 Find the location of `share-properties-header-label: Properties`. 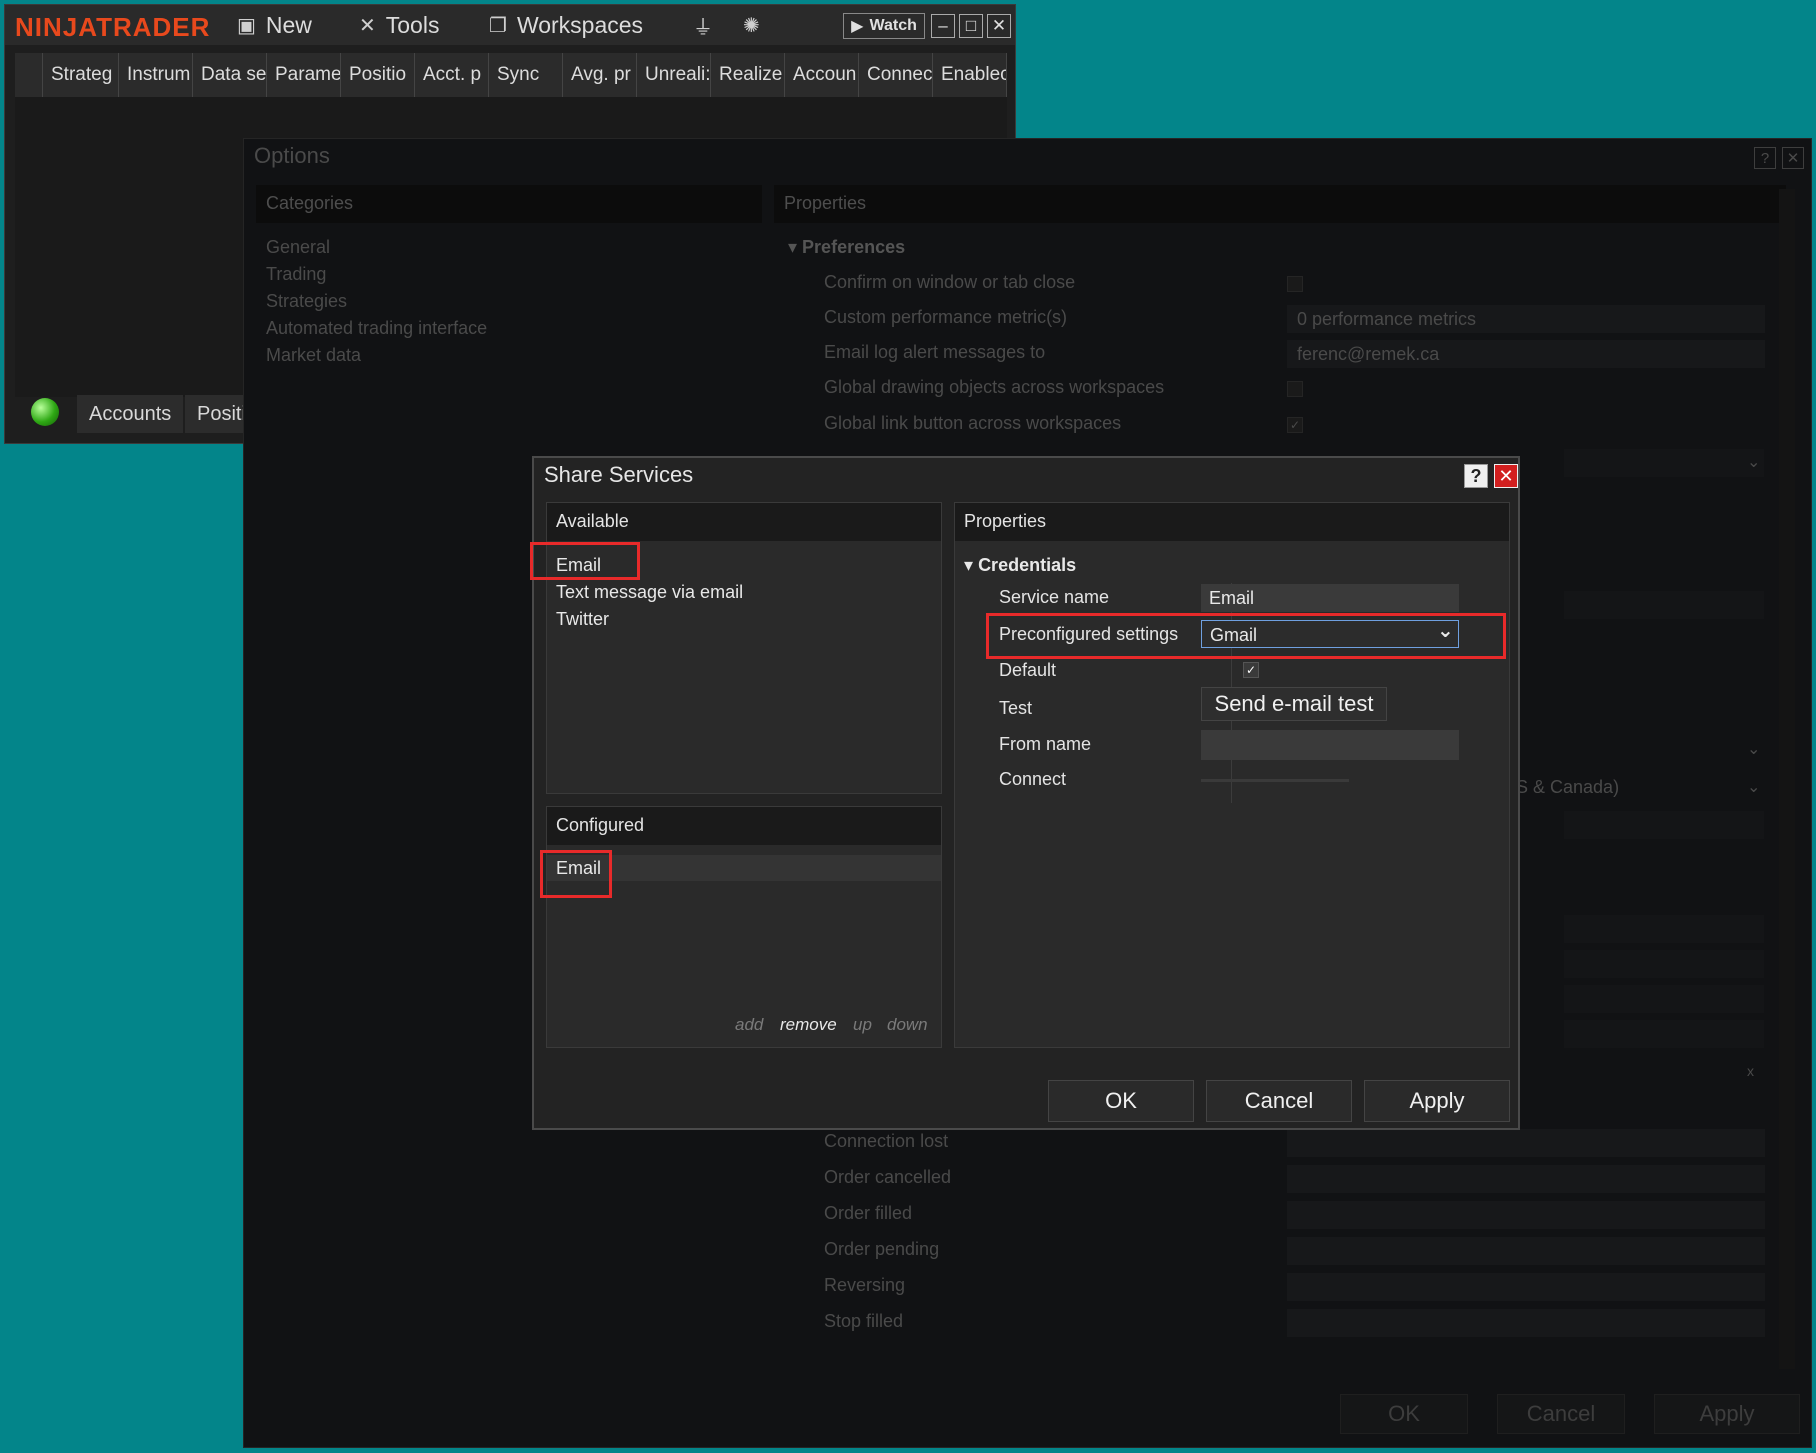

share-properties-header-label: Properties is located at coordinates (1005, 521).